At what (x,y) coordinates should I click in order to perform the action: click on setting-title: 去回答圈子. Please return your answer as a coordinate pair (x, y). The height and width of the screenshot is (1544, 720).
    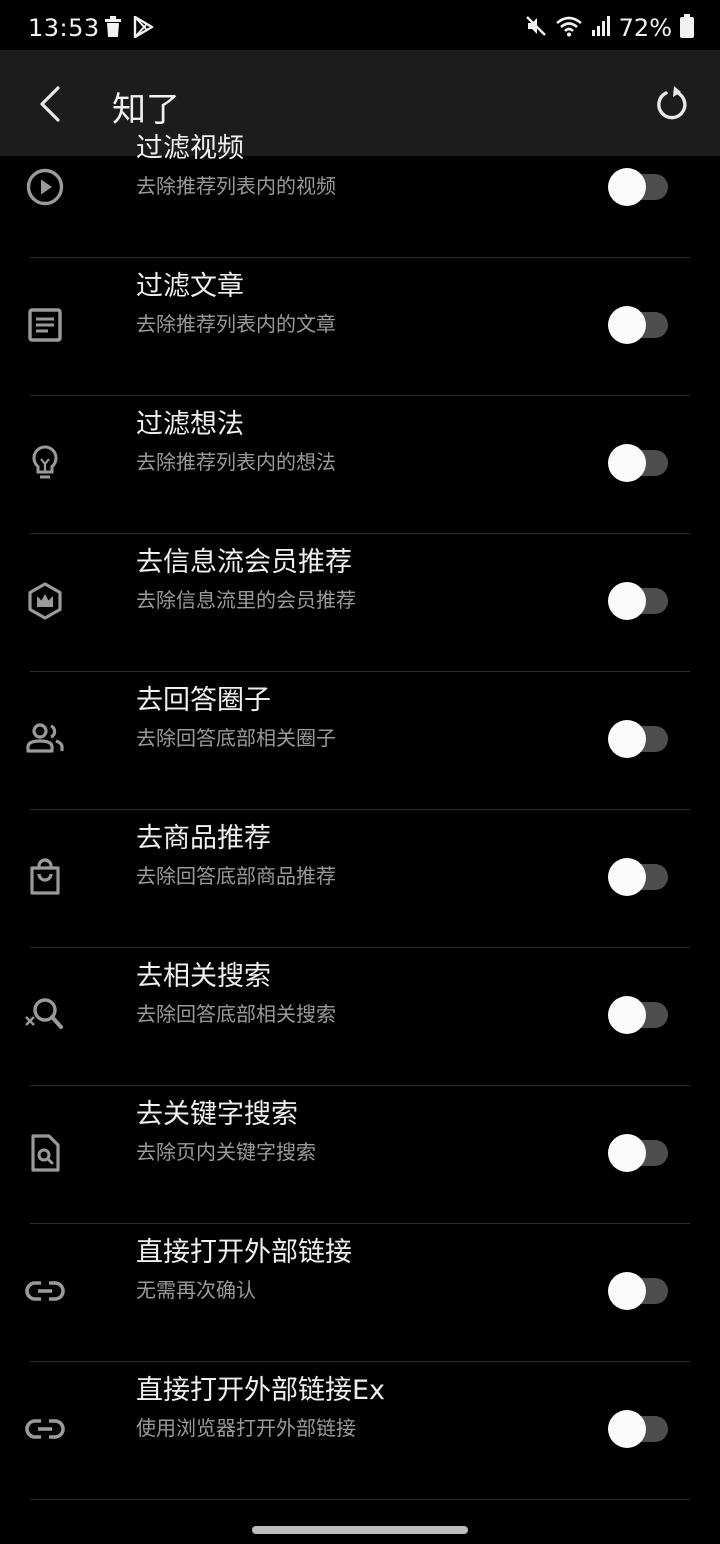
    Looking at the image, I should click on (203, 700).